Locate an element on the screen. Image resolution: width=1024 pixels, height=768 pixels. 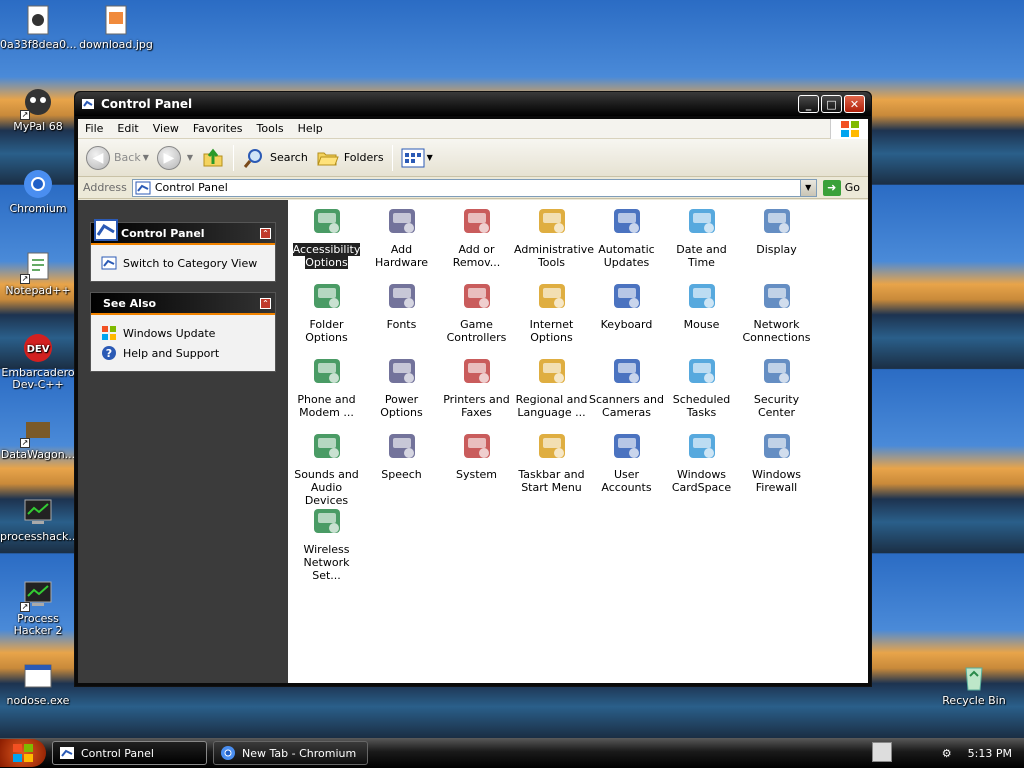
control-panel-item: Administrative Tools is located at coordinates (554, 236).